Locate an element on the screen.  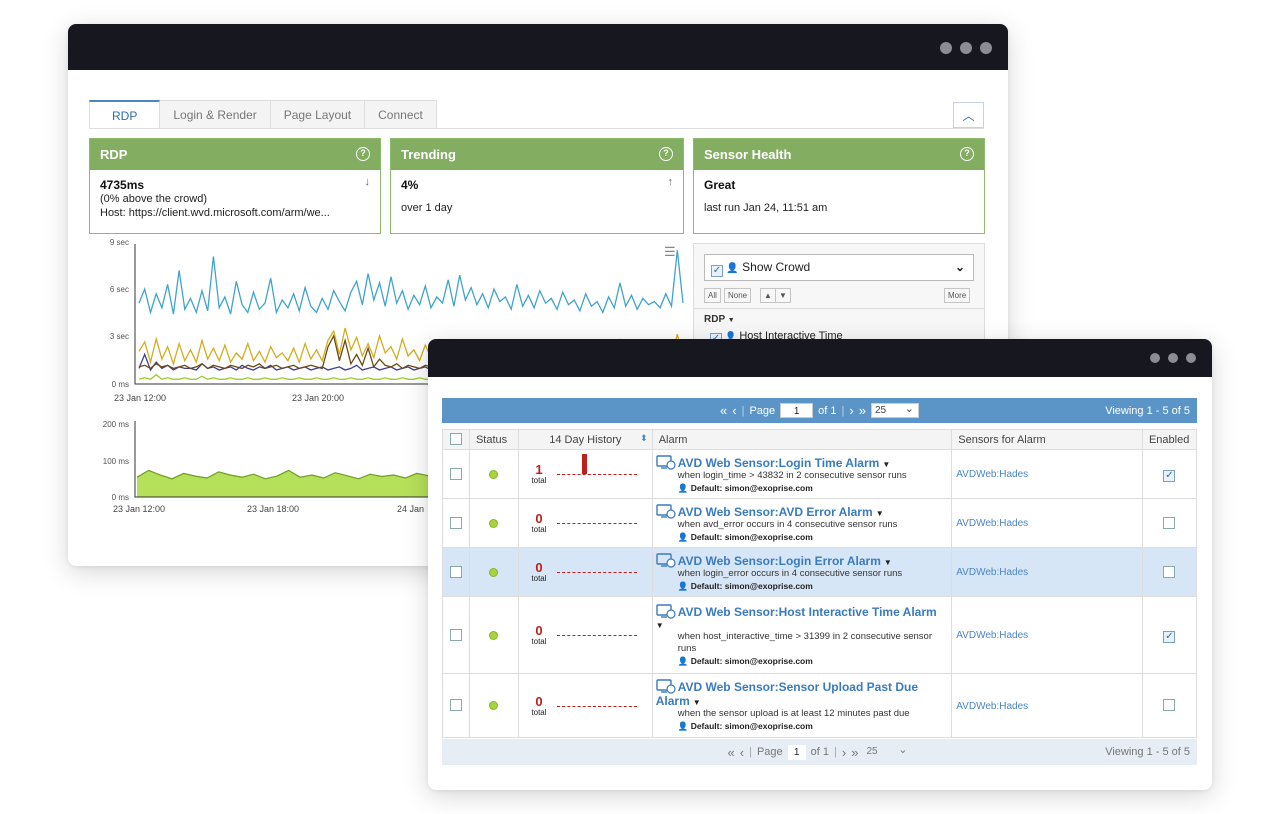
alarm-default: 👤 Default: simon@exoprise.com is located at coordinates (745, 487).